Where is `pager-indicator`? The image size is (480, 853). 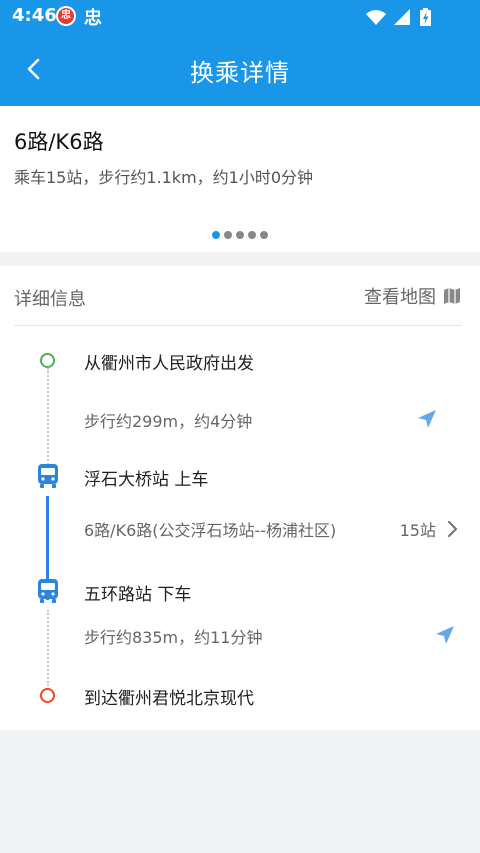 pager-indicator is located at coordinates (240, 235).